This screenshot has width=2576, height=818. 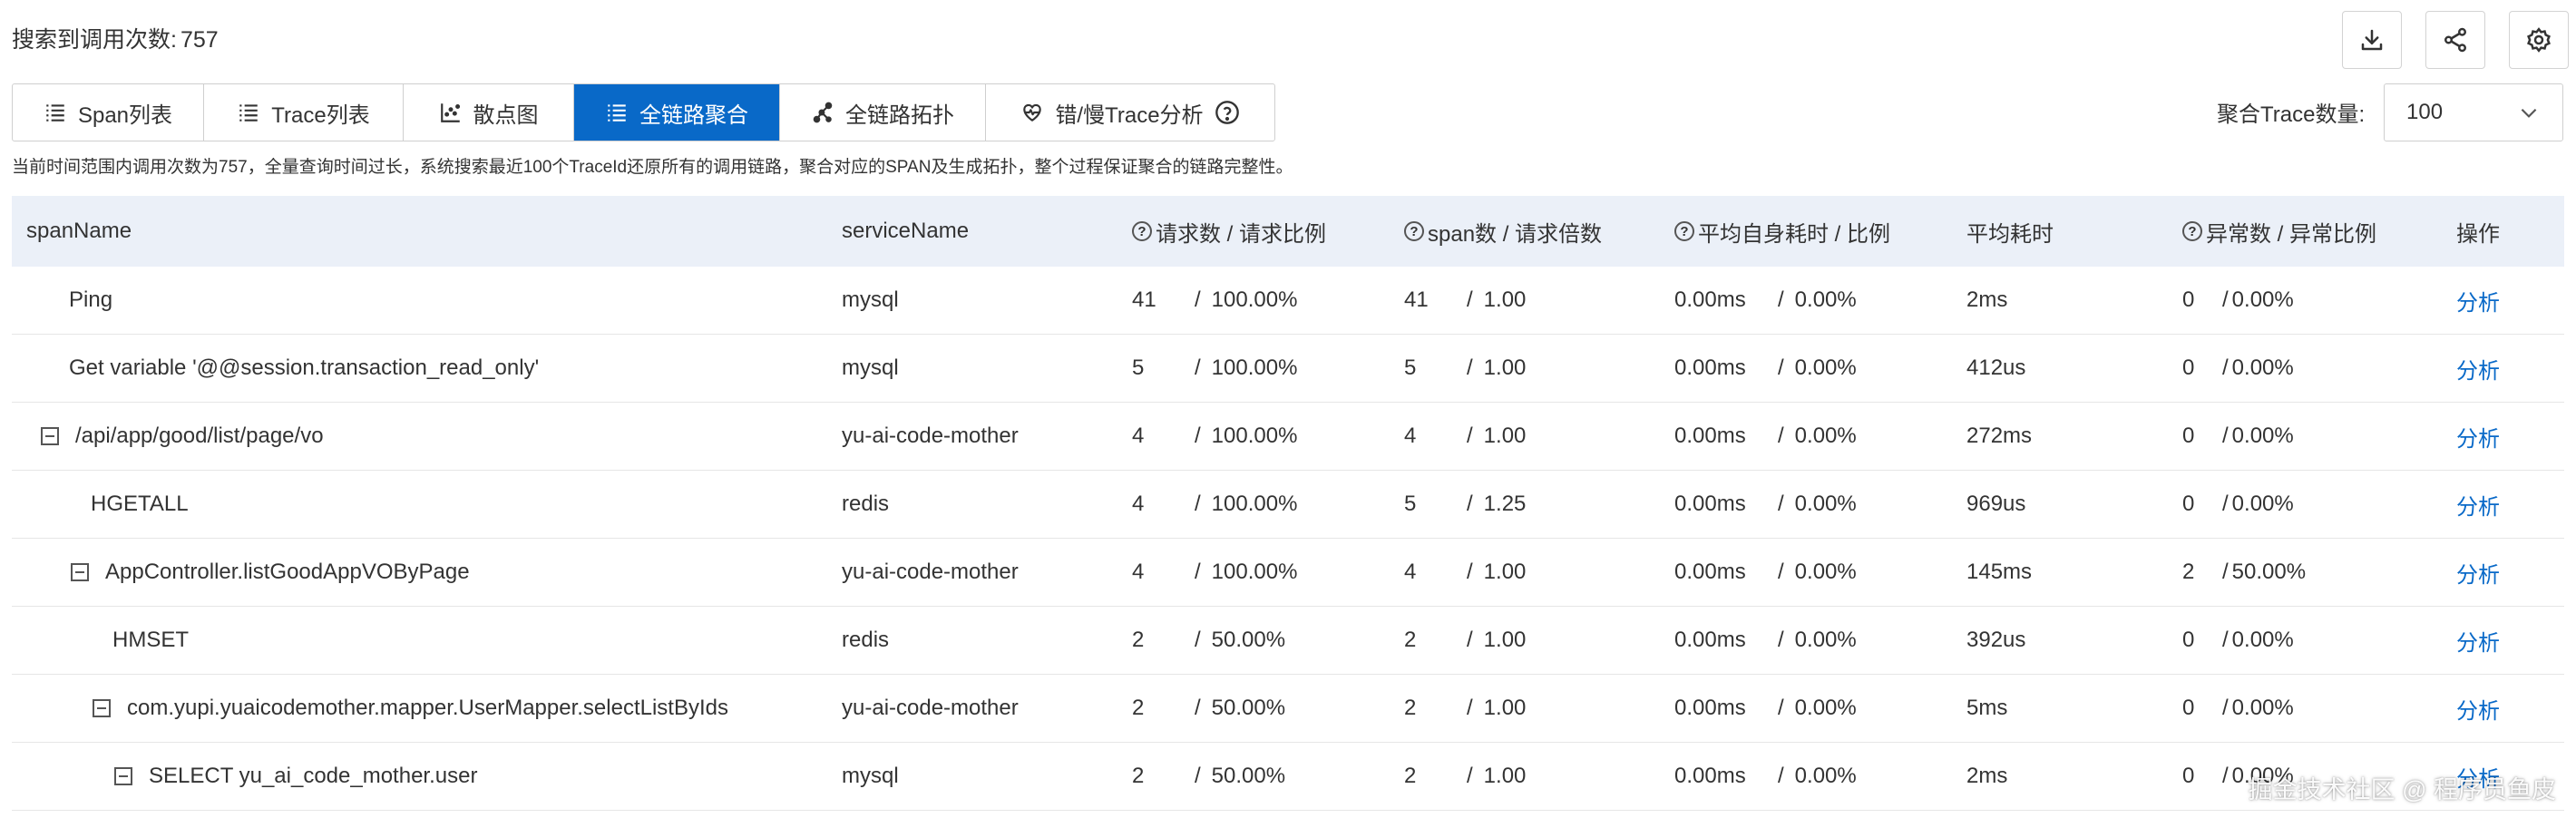 I want to click on tab-full-chain-aggregate: 全链路聚合, so click(x=677, y=112).